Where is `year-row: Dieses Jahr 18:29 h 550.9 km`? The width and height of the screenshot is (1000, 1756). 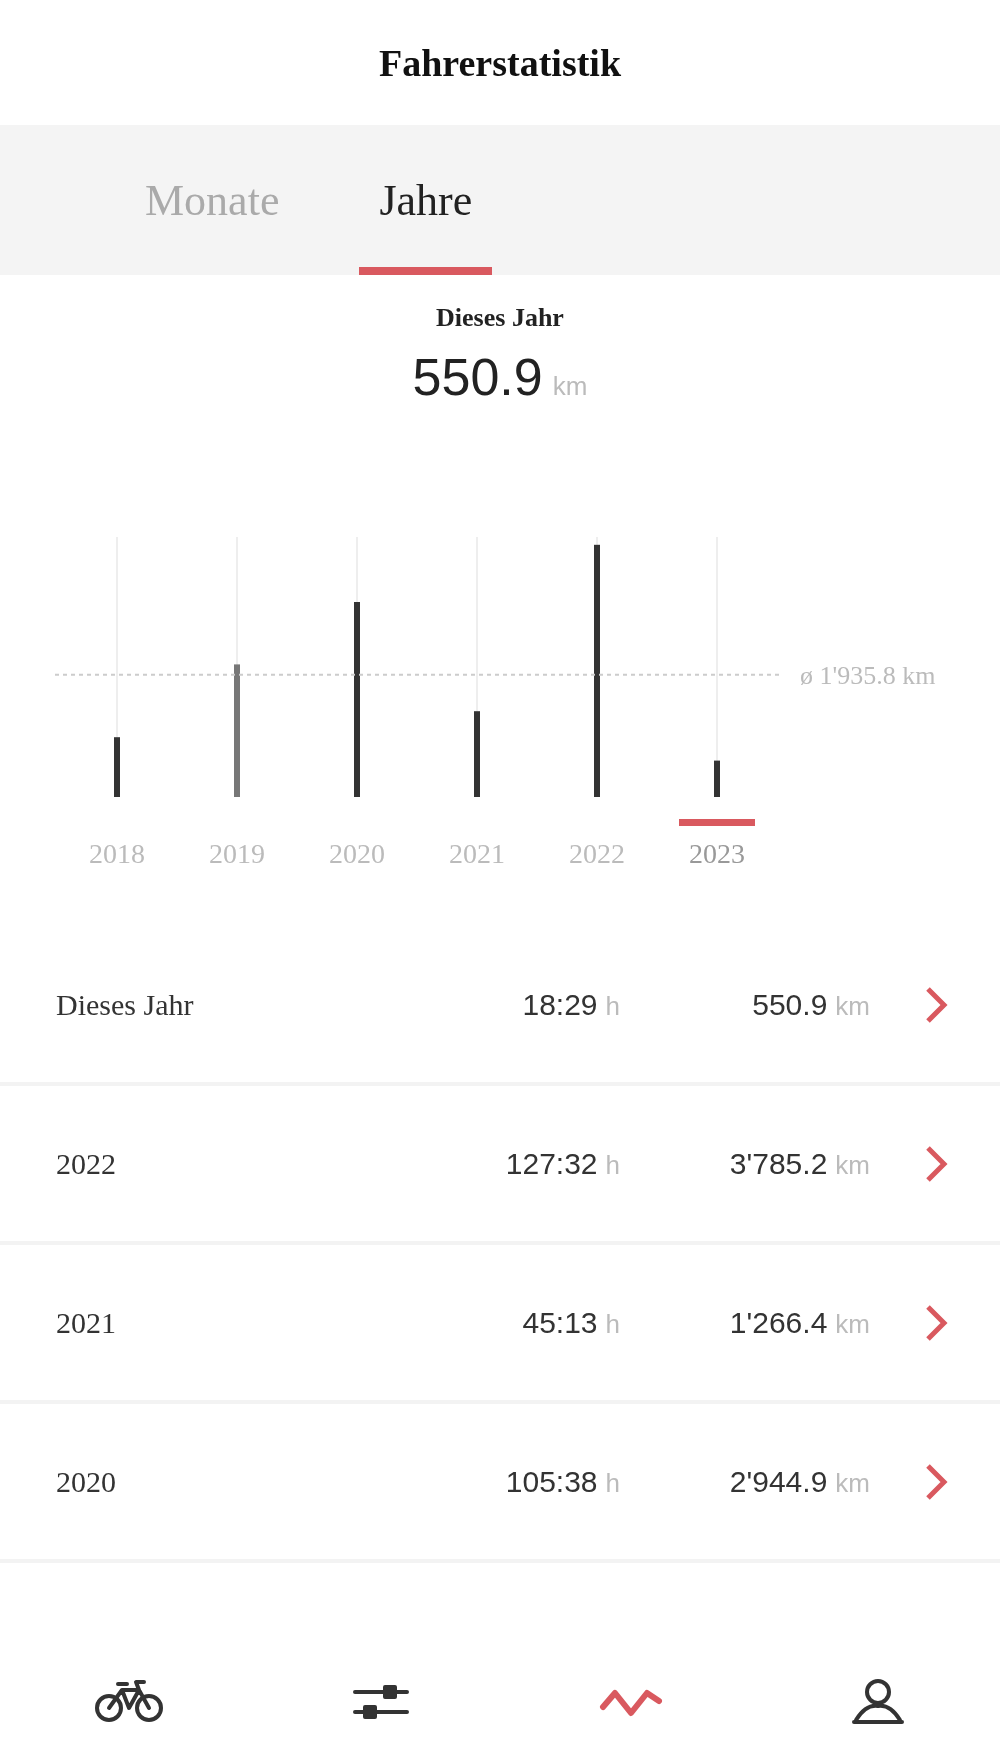
year-row: Dieses Jahr 18:29 h 550.9 km is located at coordinates (500, 1006).